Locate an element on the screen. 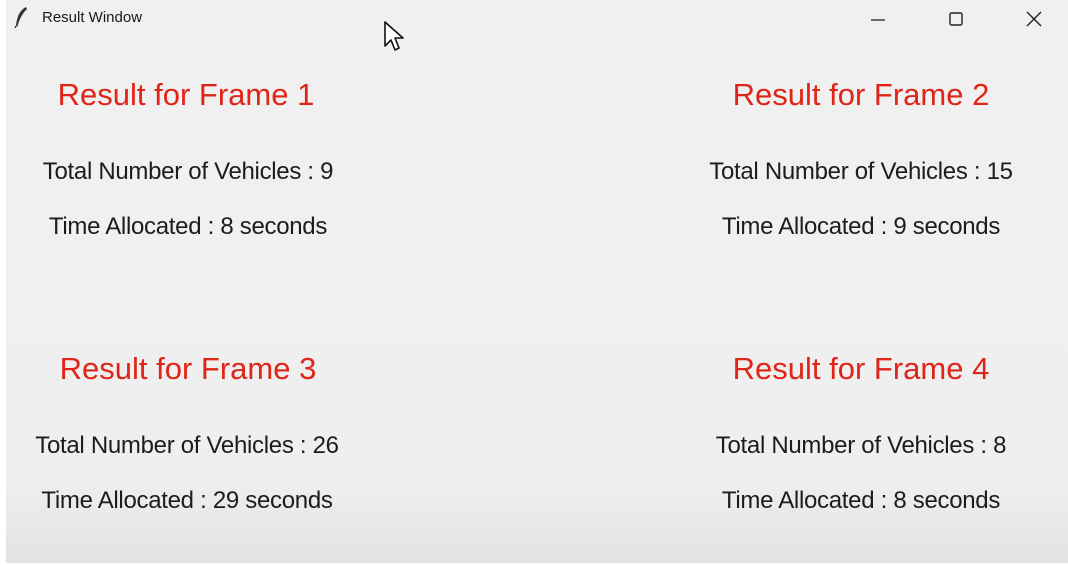 This screenshot has height=565, width=1068. frame-4-time: Time Allocated : 8 seconds is located at coordinates (861, 500).